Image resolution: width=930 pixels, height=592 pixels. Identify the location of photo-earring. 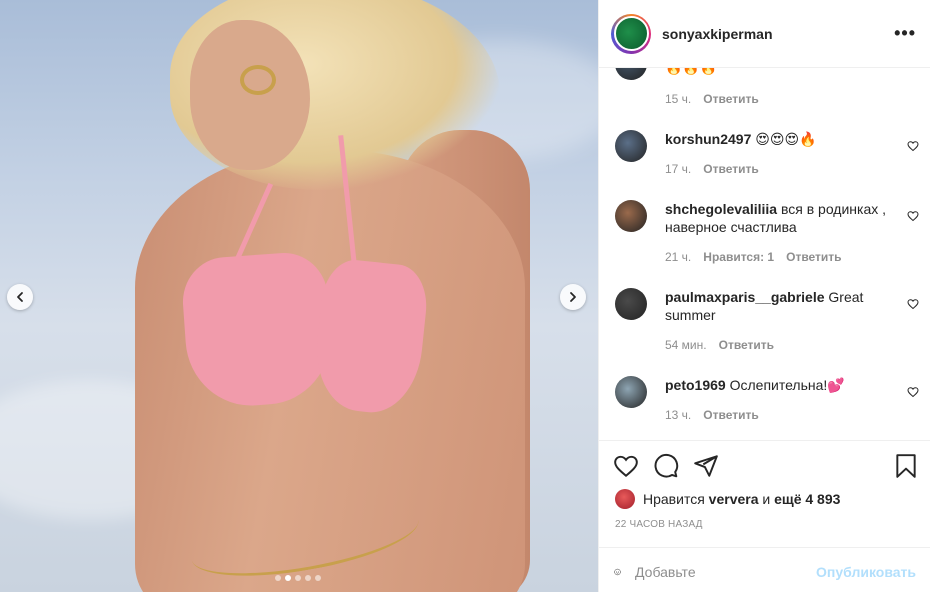
(258, 80).